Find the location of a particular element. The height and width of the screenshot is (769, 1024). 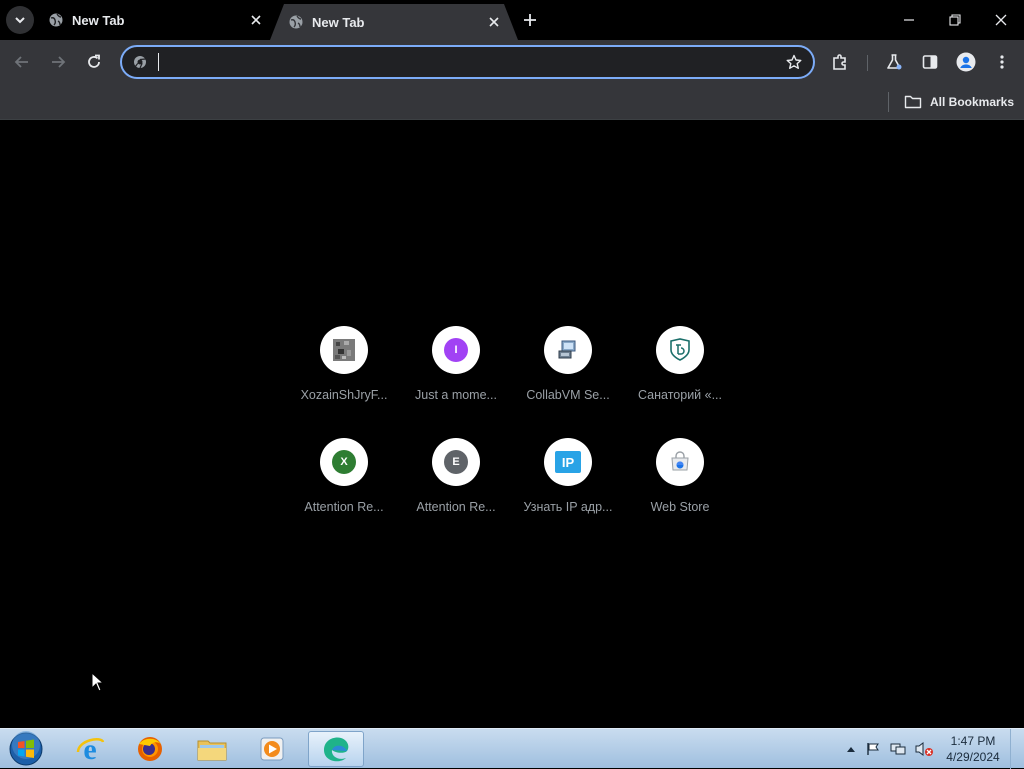

reload-icon is located at coordinates (94, 61).